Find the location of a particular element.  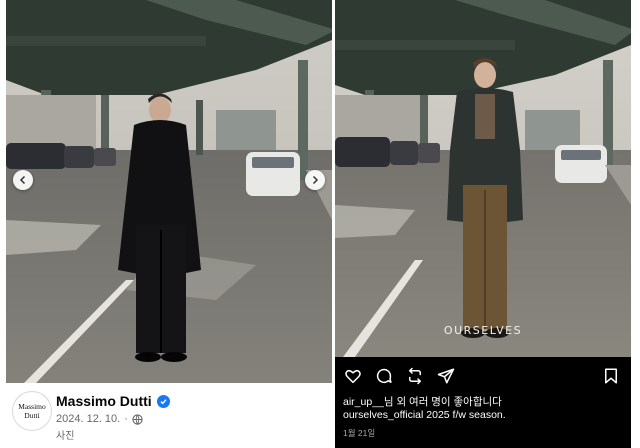

bookmark-icon is located at coordinates (611, 376).